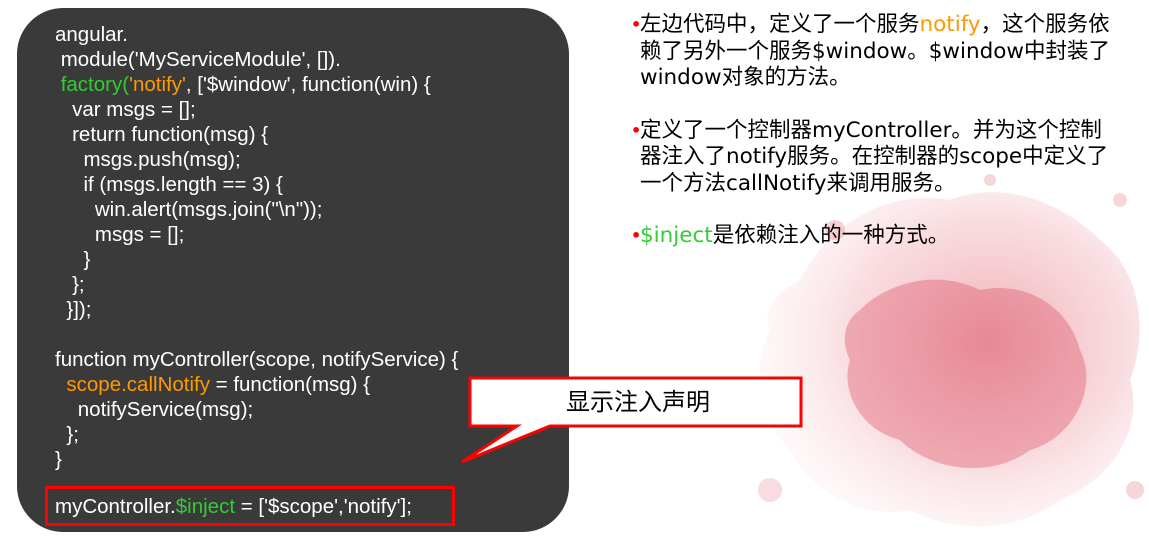  Describe the element at coordinates (162, 134) in the screenshot. I see `text-segment: return function(msg) {` at that location.